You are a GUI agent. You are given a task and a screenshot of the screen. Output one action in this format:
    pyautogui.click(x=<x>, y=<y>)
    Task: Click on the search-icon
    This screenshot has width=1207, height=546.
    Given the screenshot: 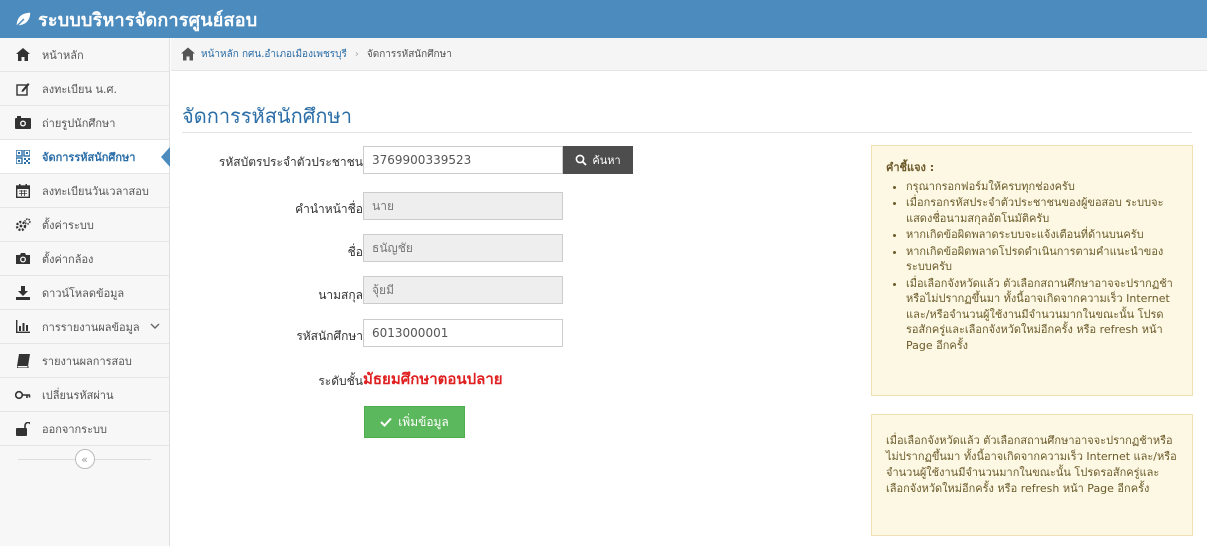 What is the action you would take?
    pyautogui.click(x=581, y=160)
    